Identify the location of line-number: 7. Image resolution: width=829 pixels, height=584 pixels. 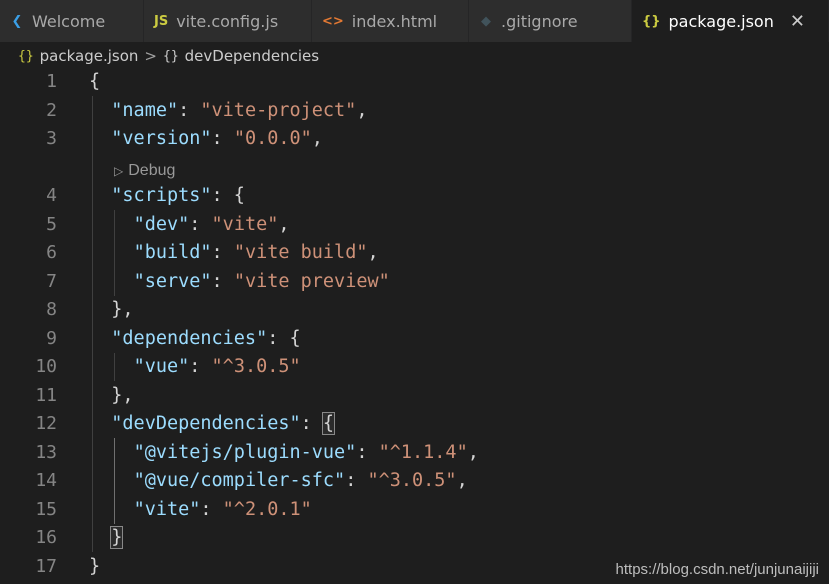
(51, 281).